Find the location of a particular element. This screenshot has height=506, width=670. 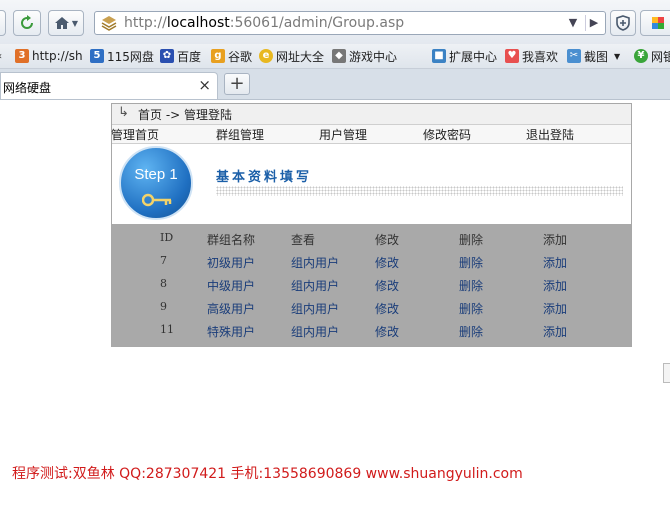

bookmark-label: 115网盘 is located at coordinates (130, 56).